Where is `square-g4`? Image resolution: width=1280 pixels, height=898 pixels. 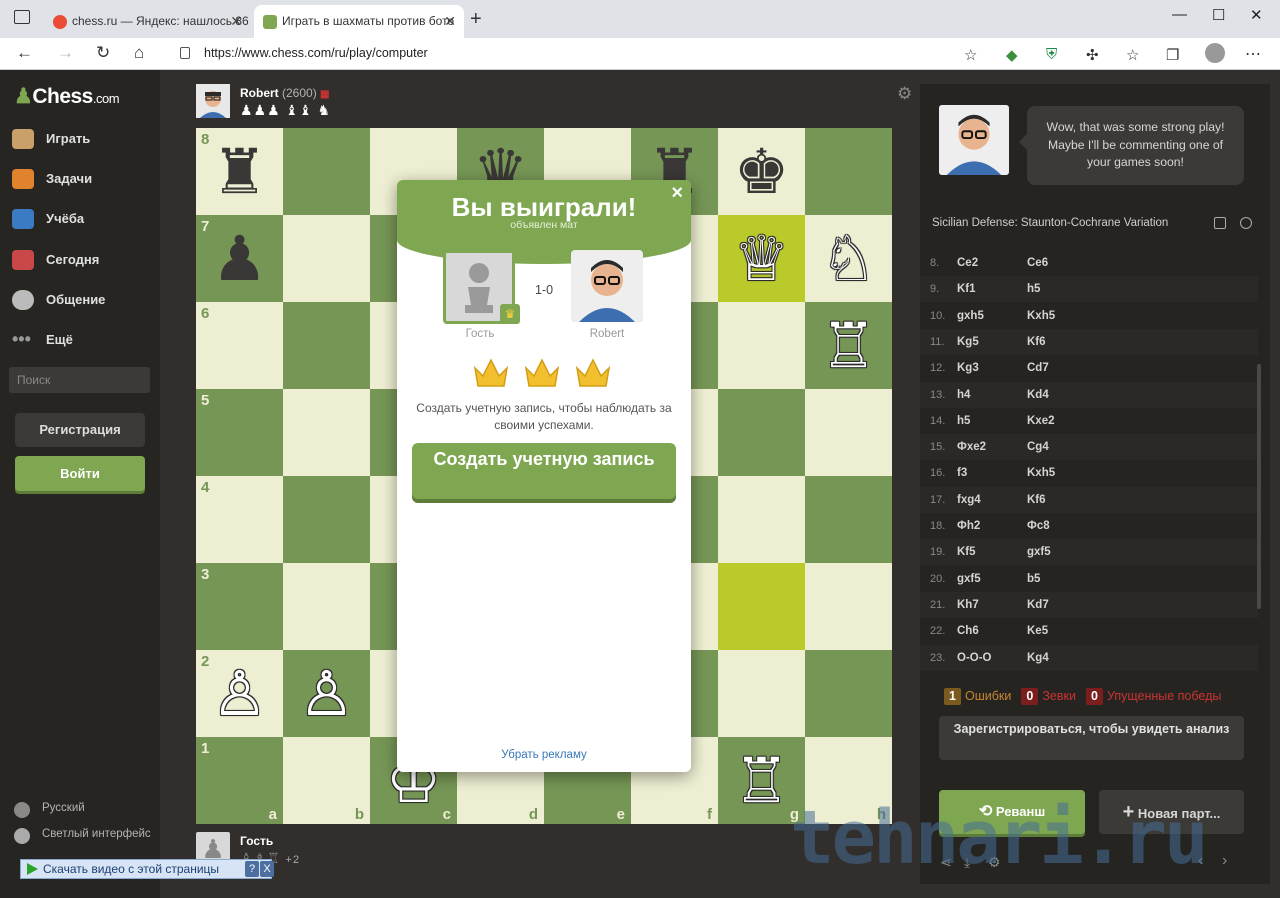 square-g4 is located at coordinates (761, 519).